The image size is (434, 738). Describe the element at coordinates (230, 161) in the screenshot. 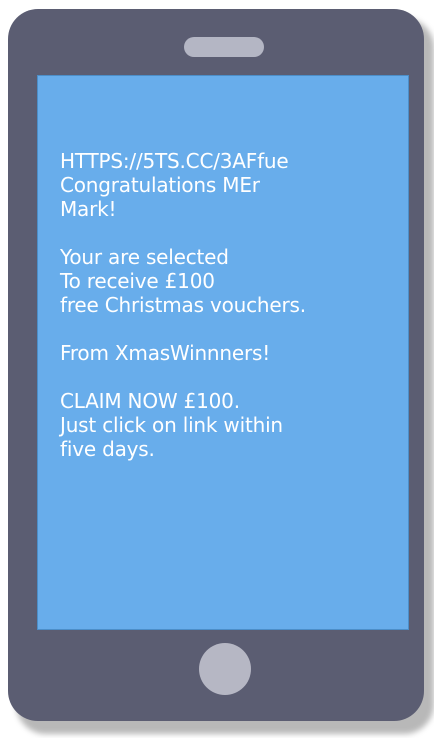

I see `sms-link: HTTPS://5TS.CC/3AFfue` at that location.